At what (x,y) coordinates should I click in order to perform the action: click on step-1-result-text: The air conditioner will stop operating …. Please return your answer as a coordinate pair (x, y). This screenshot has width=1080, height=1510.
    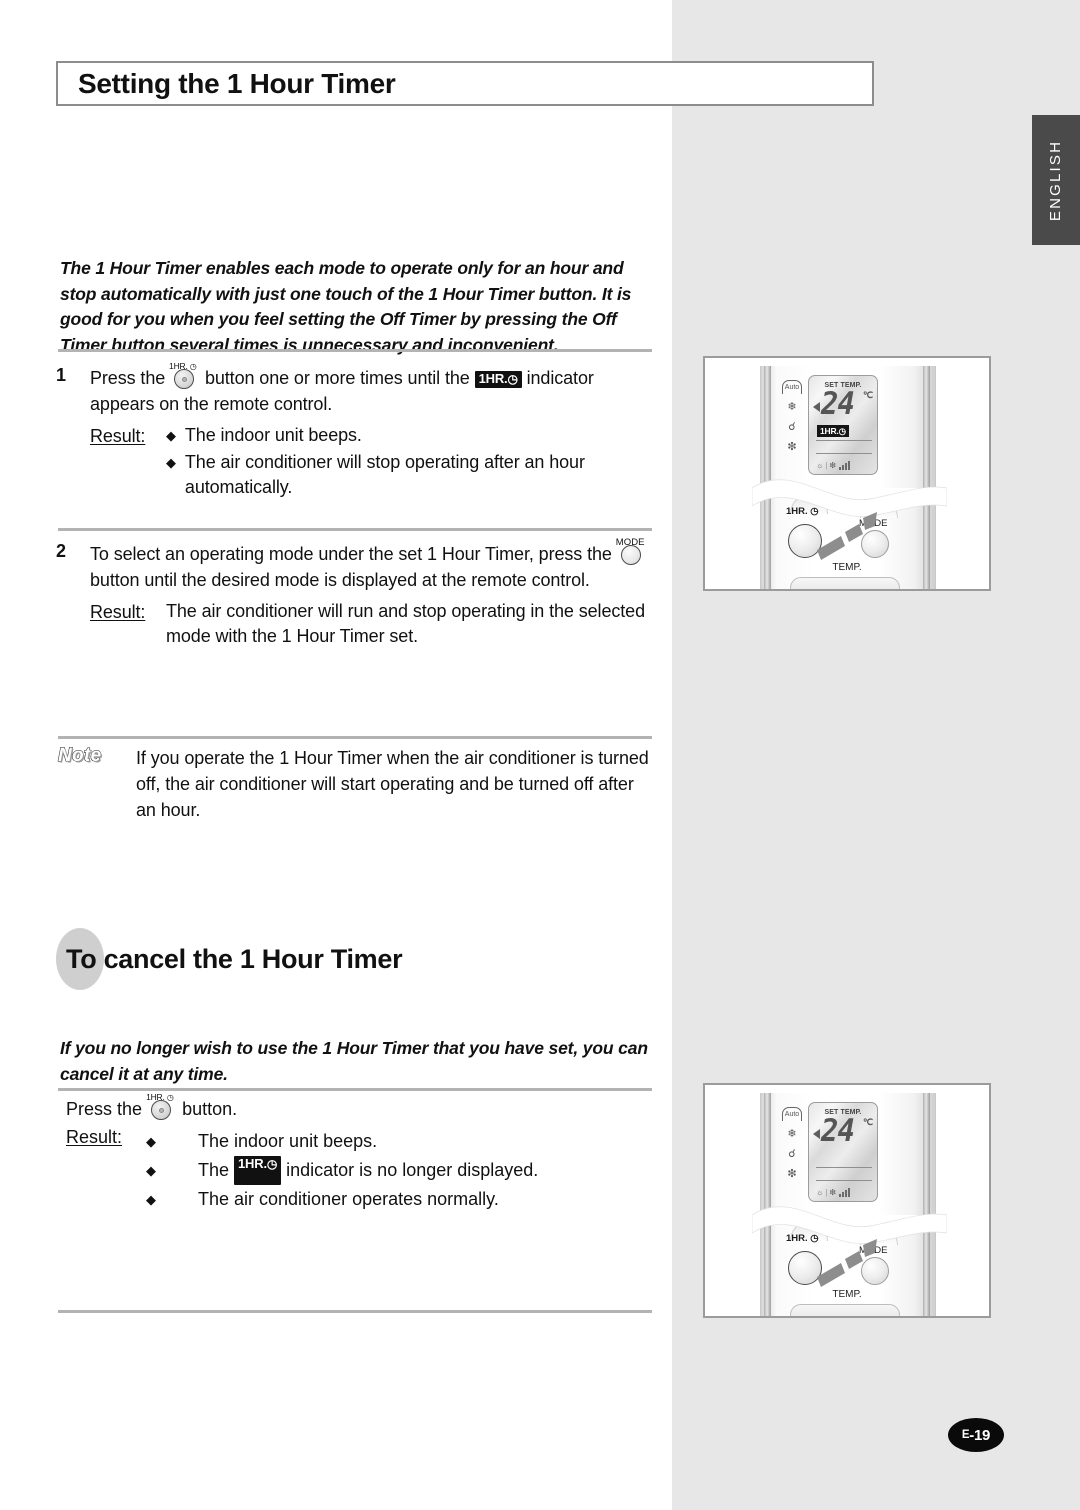
    Looking at the image, I should click on (384, 474).